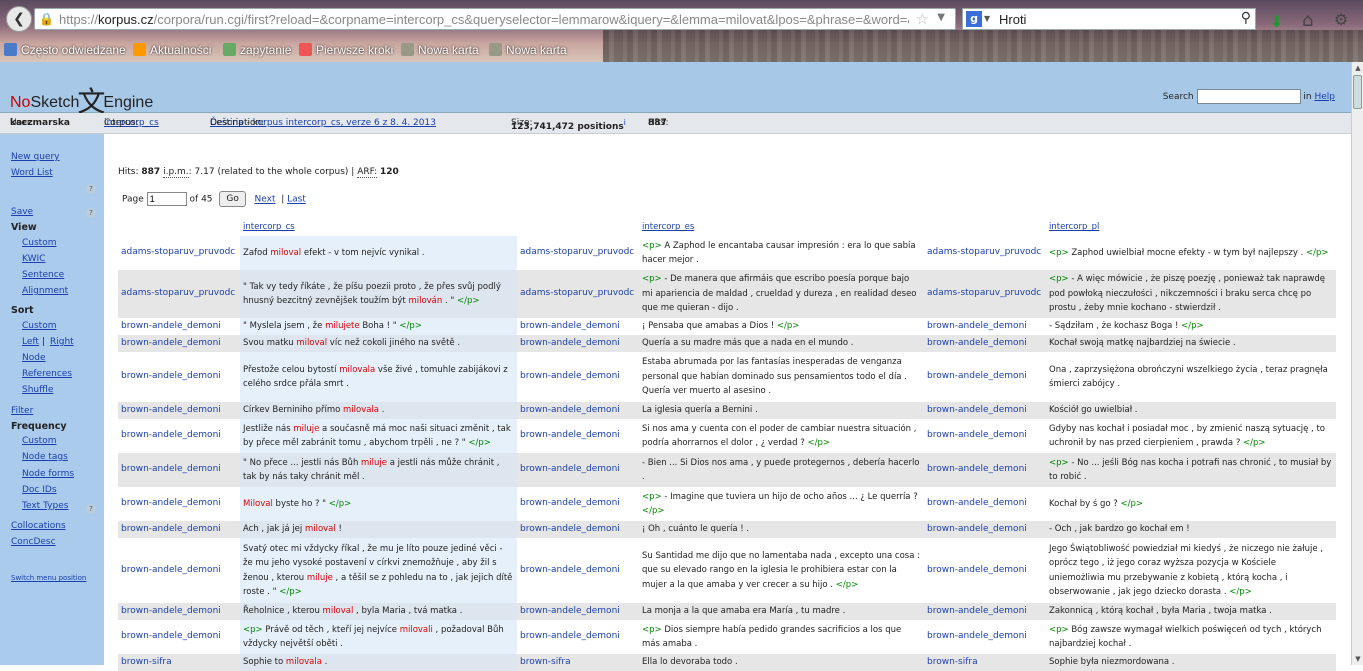 The height and width of the screenshot is (671, 1363). Describe the element at coordinates (62, 342) in the screenshot. I see `sort-right-link: Right` at that location.